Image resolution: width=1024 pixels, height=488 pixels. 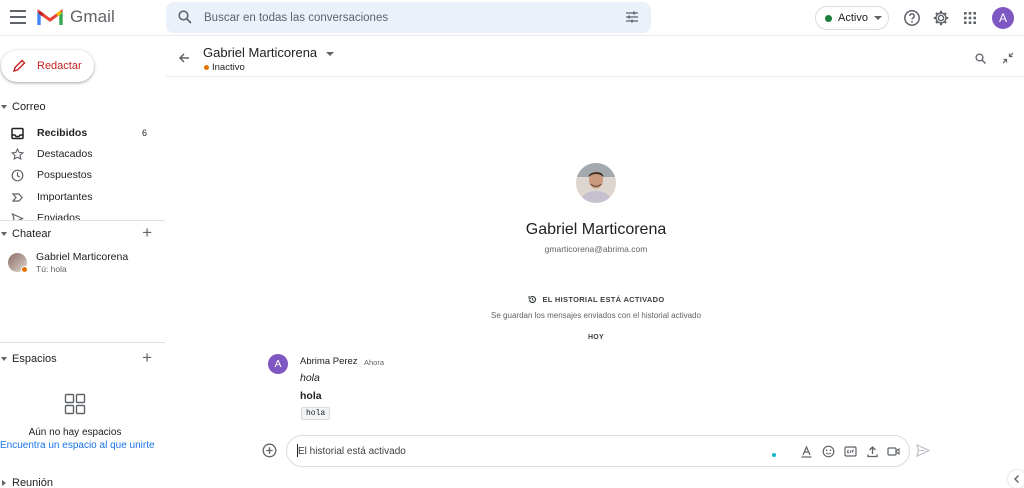 I want to click on message-composer, so click(x=598, y=451).